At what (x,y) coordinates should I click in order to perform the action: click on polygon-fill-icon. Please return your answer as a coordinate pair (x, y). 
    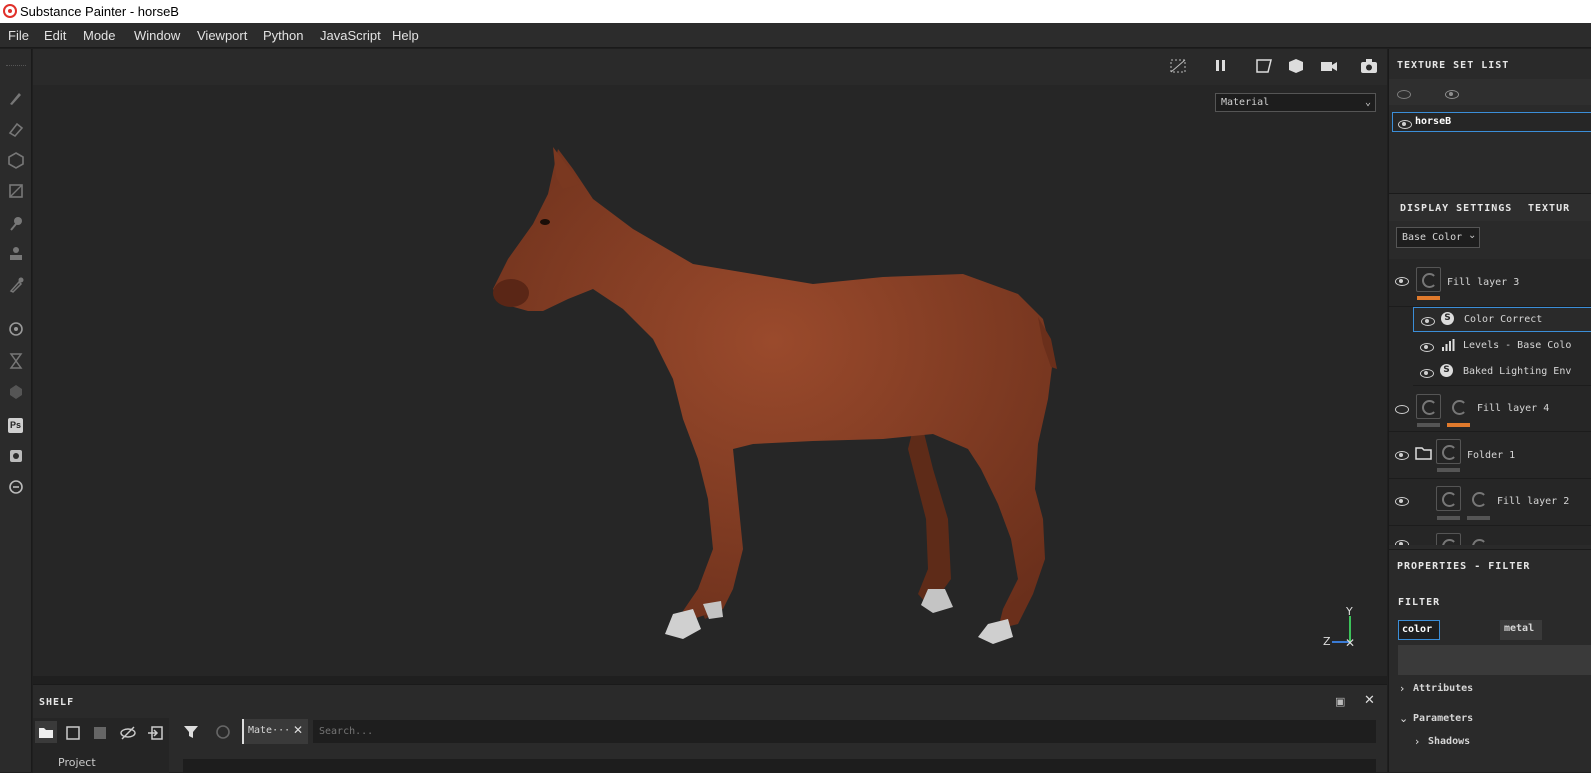
    Looking at the image, I should click on (16, 192).